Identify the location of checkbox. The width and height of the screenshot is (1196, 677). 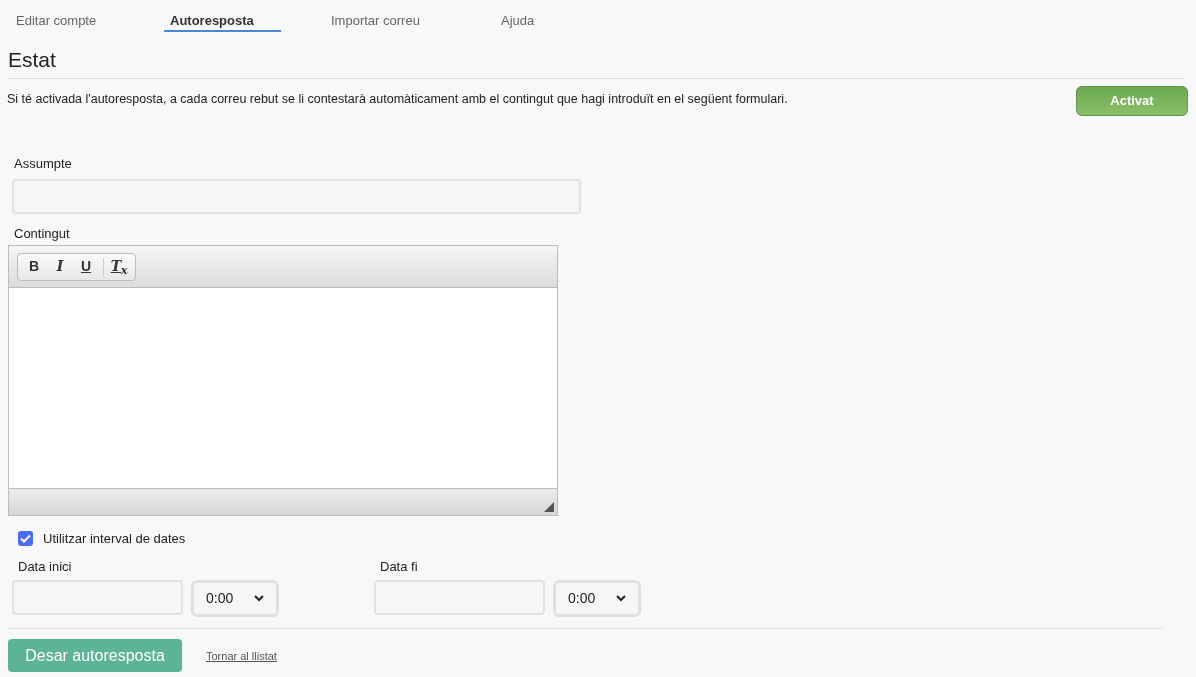
(25, 539).